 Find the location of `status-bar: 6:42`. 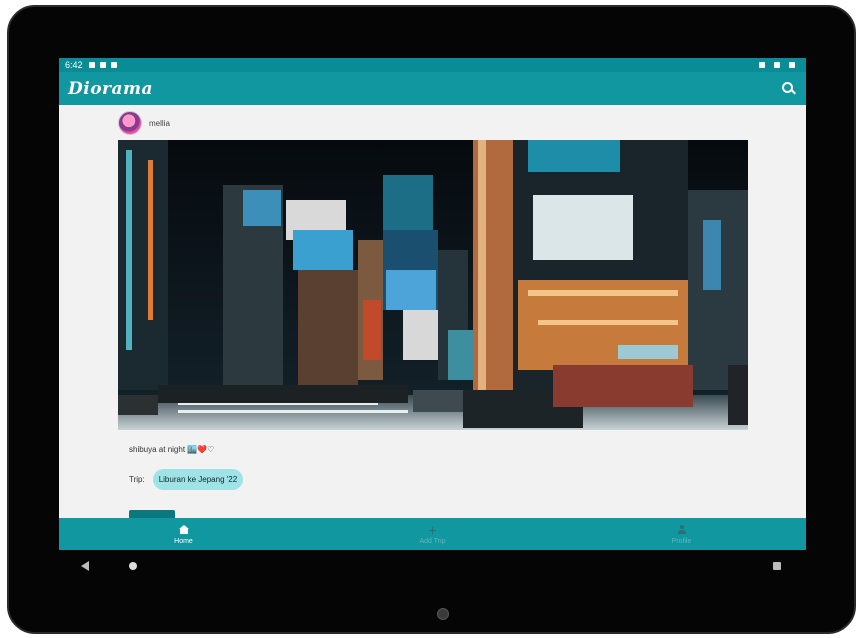

status-bar: 6:42 is located at coordinates (432, 65).